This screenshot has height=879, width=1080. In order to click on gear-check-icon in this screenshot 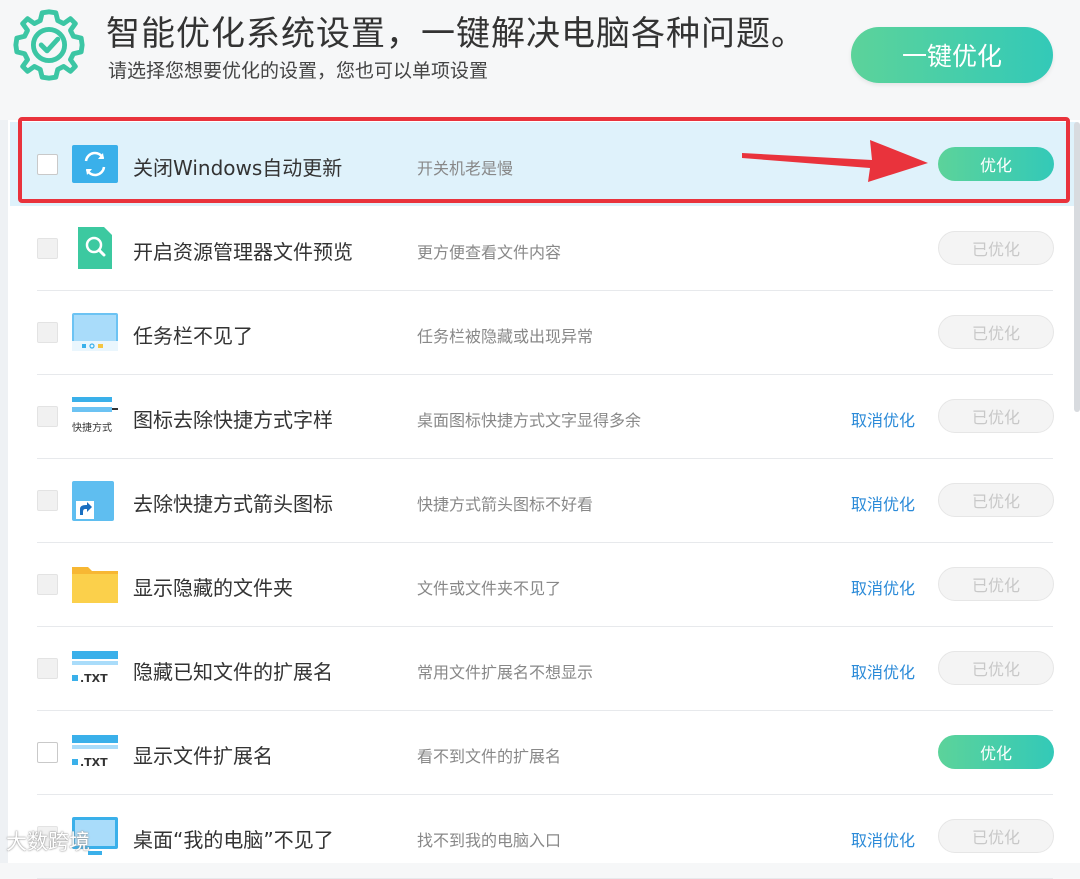, I will do `click(49, 45)`.